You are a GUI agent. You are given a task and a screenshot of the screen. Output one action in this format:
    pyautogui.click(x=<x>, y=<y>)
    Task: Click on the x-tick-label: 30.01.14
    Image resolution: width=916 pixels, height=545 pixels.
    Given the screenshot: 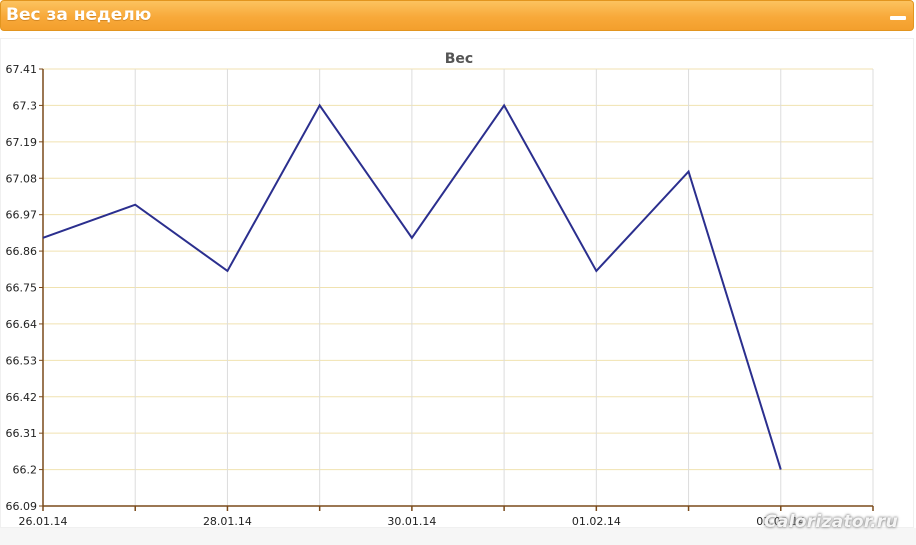 What is the action you would take?
    pyautogui.click(x=411, y=521)
    